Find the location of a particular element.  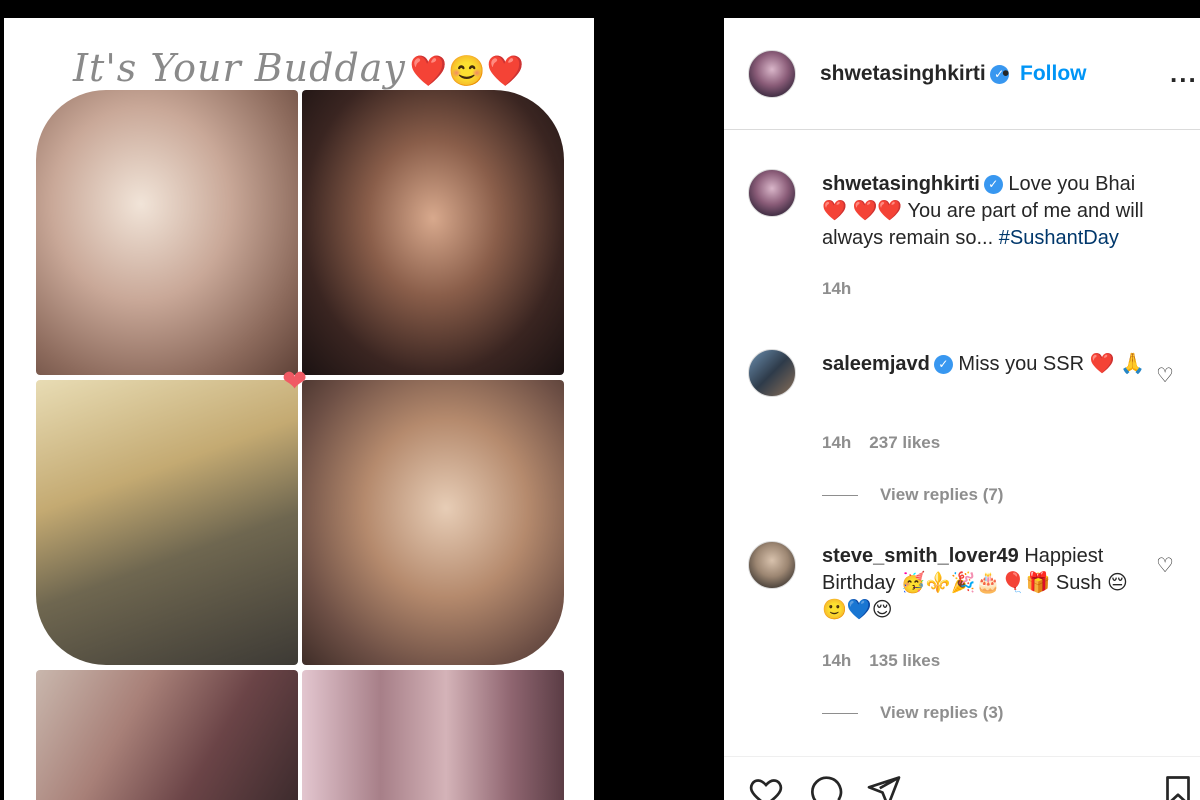

view-replies-label: View replies (7) is located at coordinates (941, 494).